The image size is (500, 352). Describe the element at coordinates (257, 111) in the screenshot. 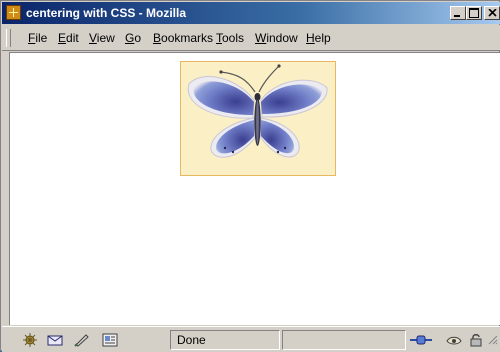

I see `butterfly-illustration` at that location.